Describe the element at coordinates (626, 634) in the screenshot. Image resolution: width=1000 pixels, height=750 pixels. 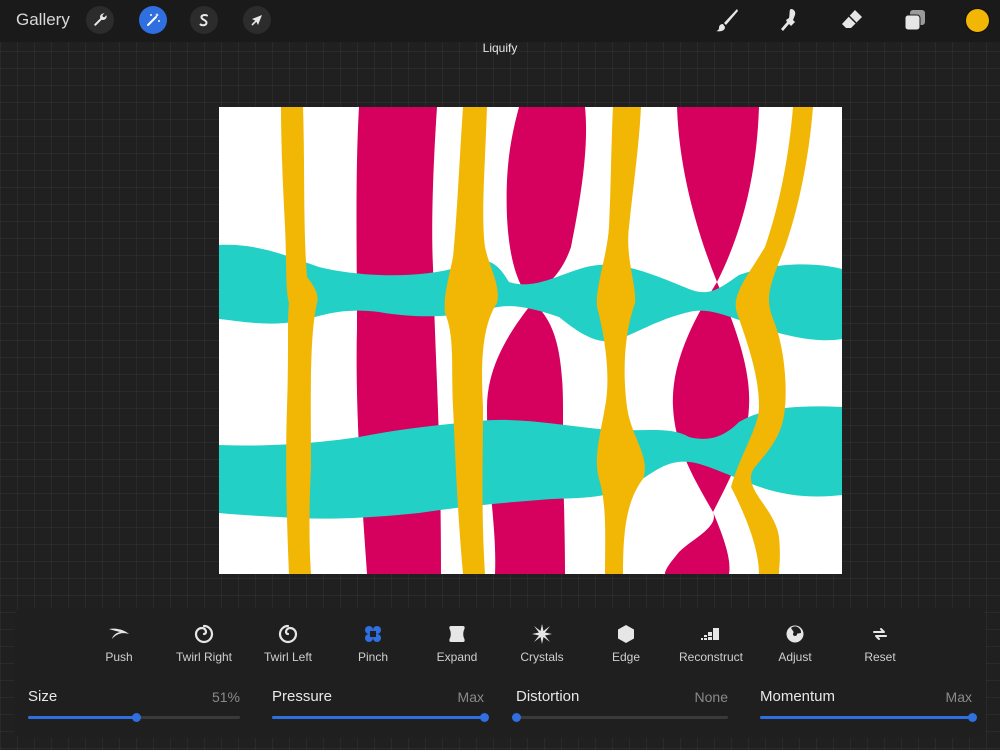
I see `edge-icon` at that location.